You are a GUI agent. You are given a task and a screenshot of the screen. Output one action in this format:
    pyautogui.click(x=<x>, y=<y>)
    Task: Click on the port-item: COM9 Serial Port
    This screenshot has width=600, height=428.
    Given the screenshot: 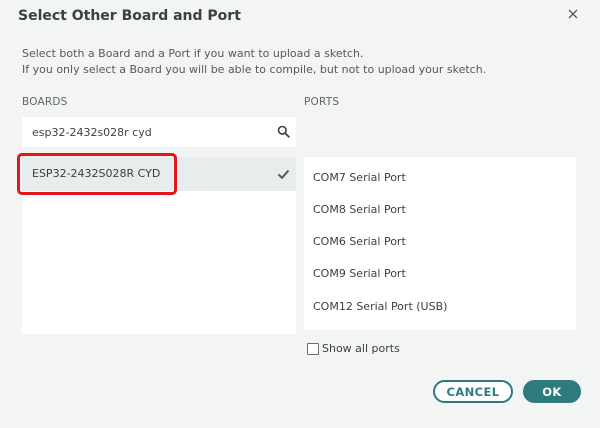 What is the action you would take?
    pyautogui.click(x=359, y=273)
    